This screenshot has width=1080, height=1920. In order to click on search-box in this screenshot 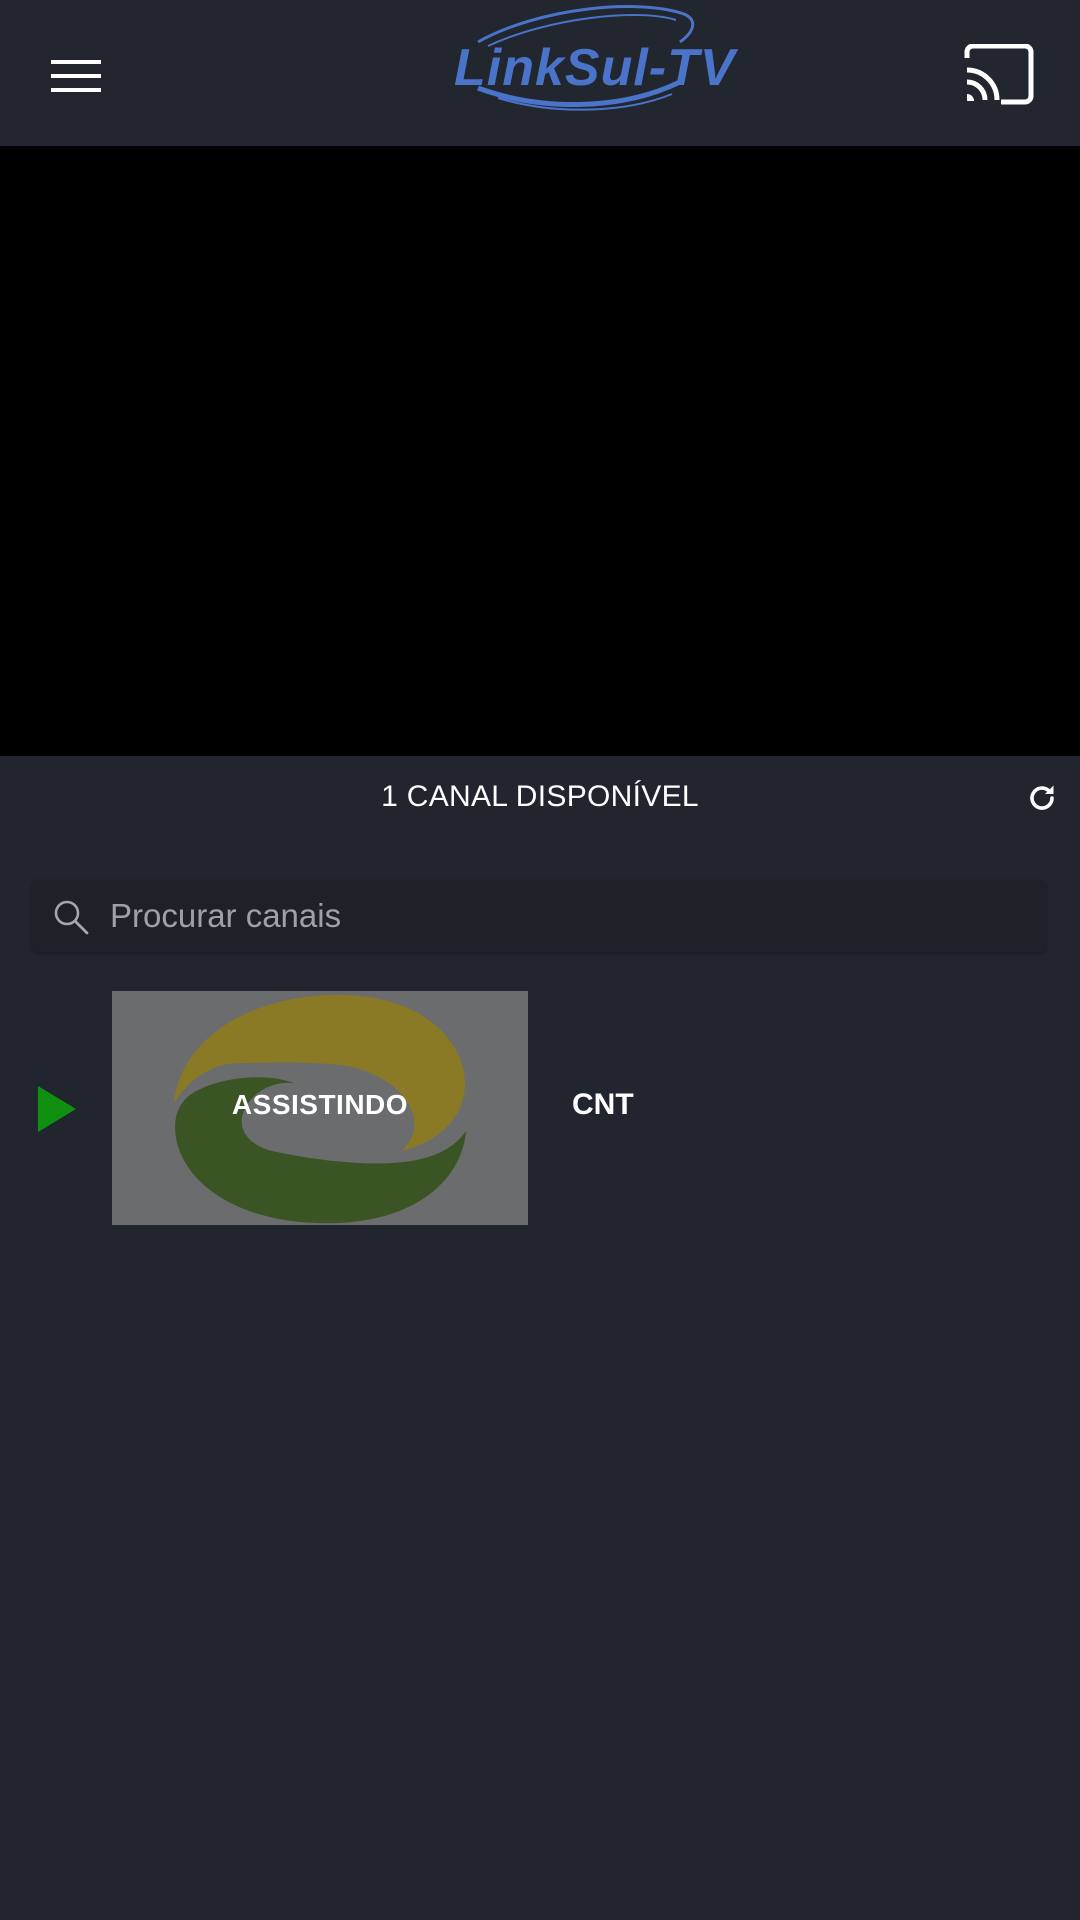, I will do `click(539, 916)`.